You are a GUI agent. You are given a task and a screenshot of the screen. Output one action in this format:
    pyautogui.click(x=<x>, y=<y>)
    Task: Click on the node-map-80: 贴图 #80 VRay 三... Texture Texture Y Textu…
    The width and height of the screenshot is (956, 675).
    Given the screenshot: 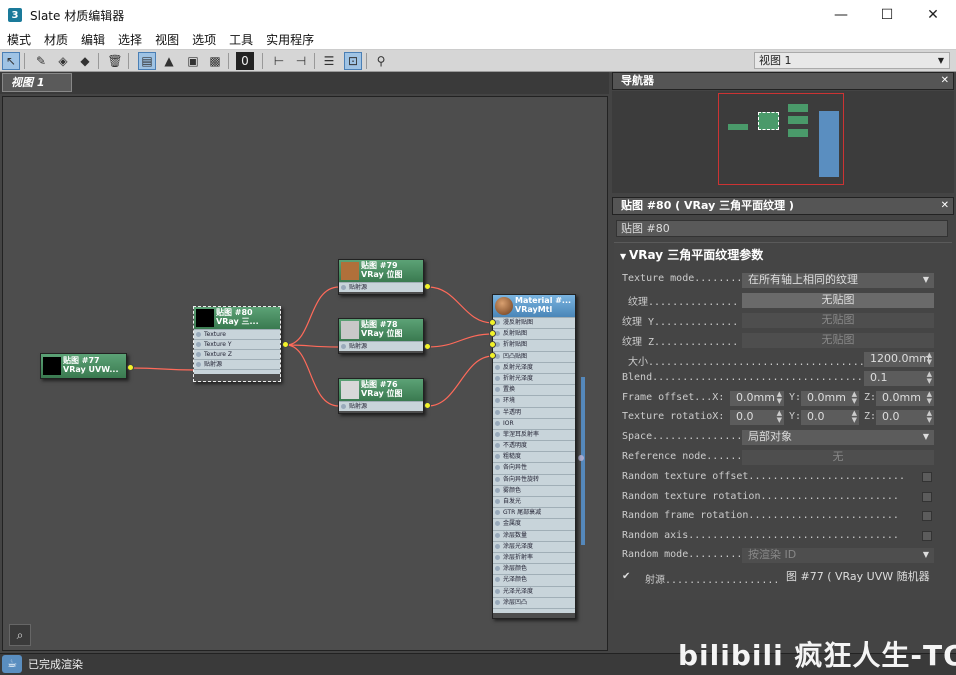 What is the action you would take?
    pyautogui.click(x=237, y=344)
    